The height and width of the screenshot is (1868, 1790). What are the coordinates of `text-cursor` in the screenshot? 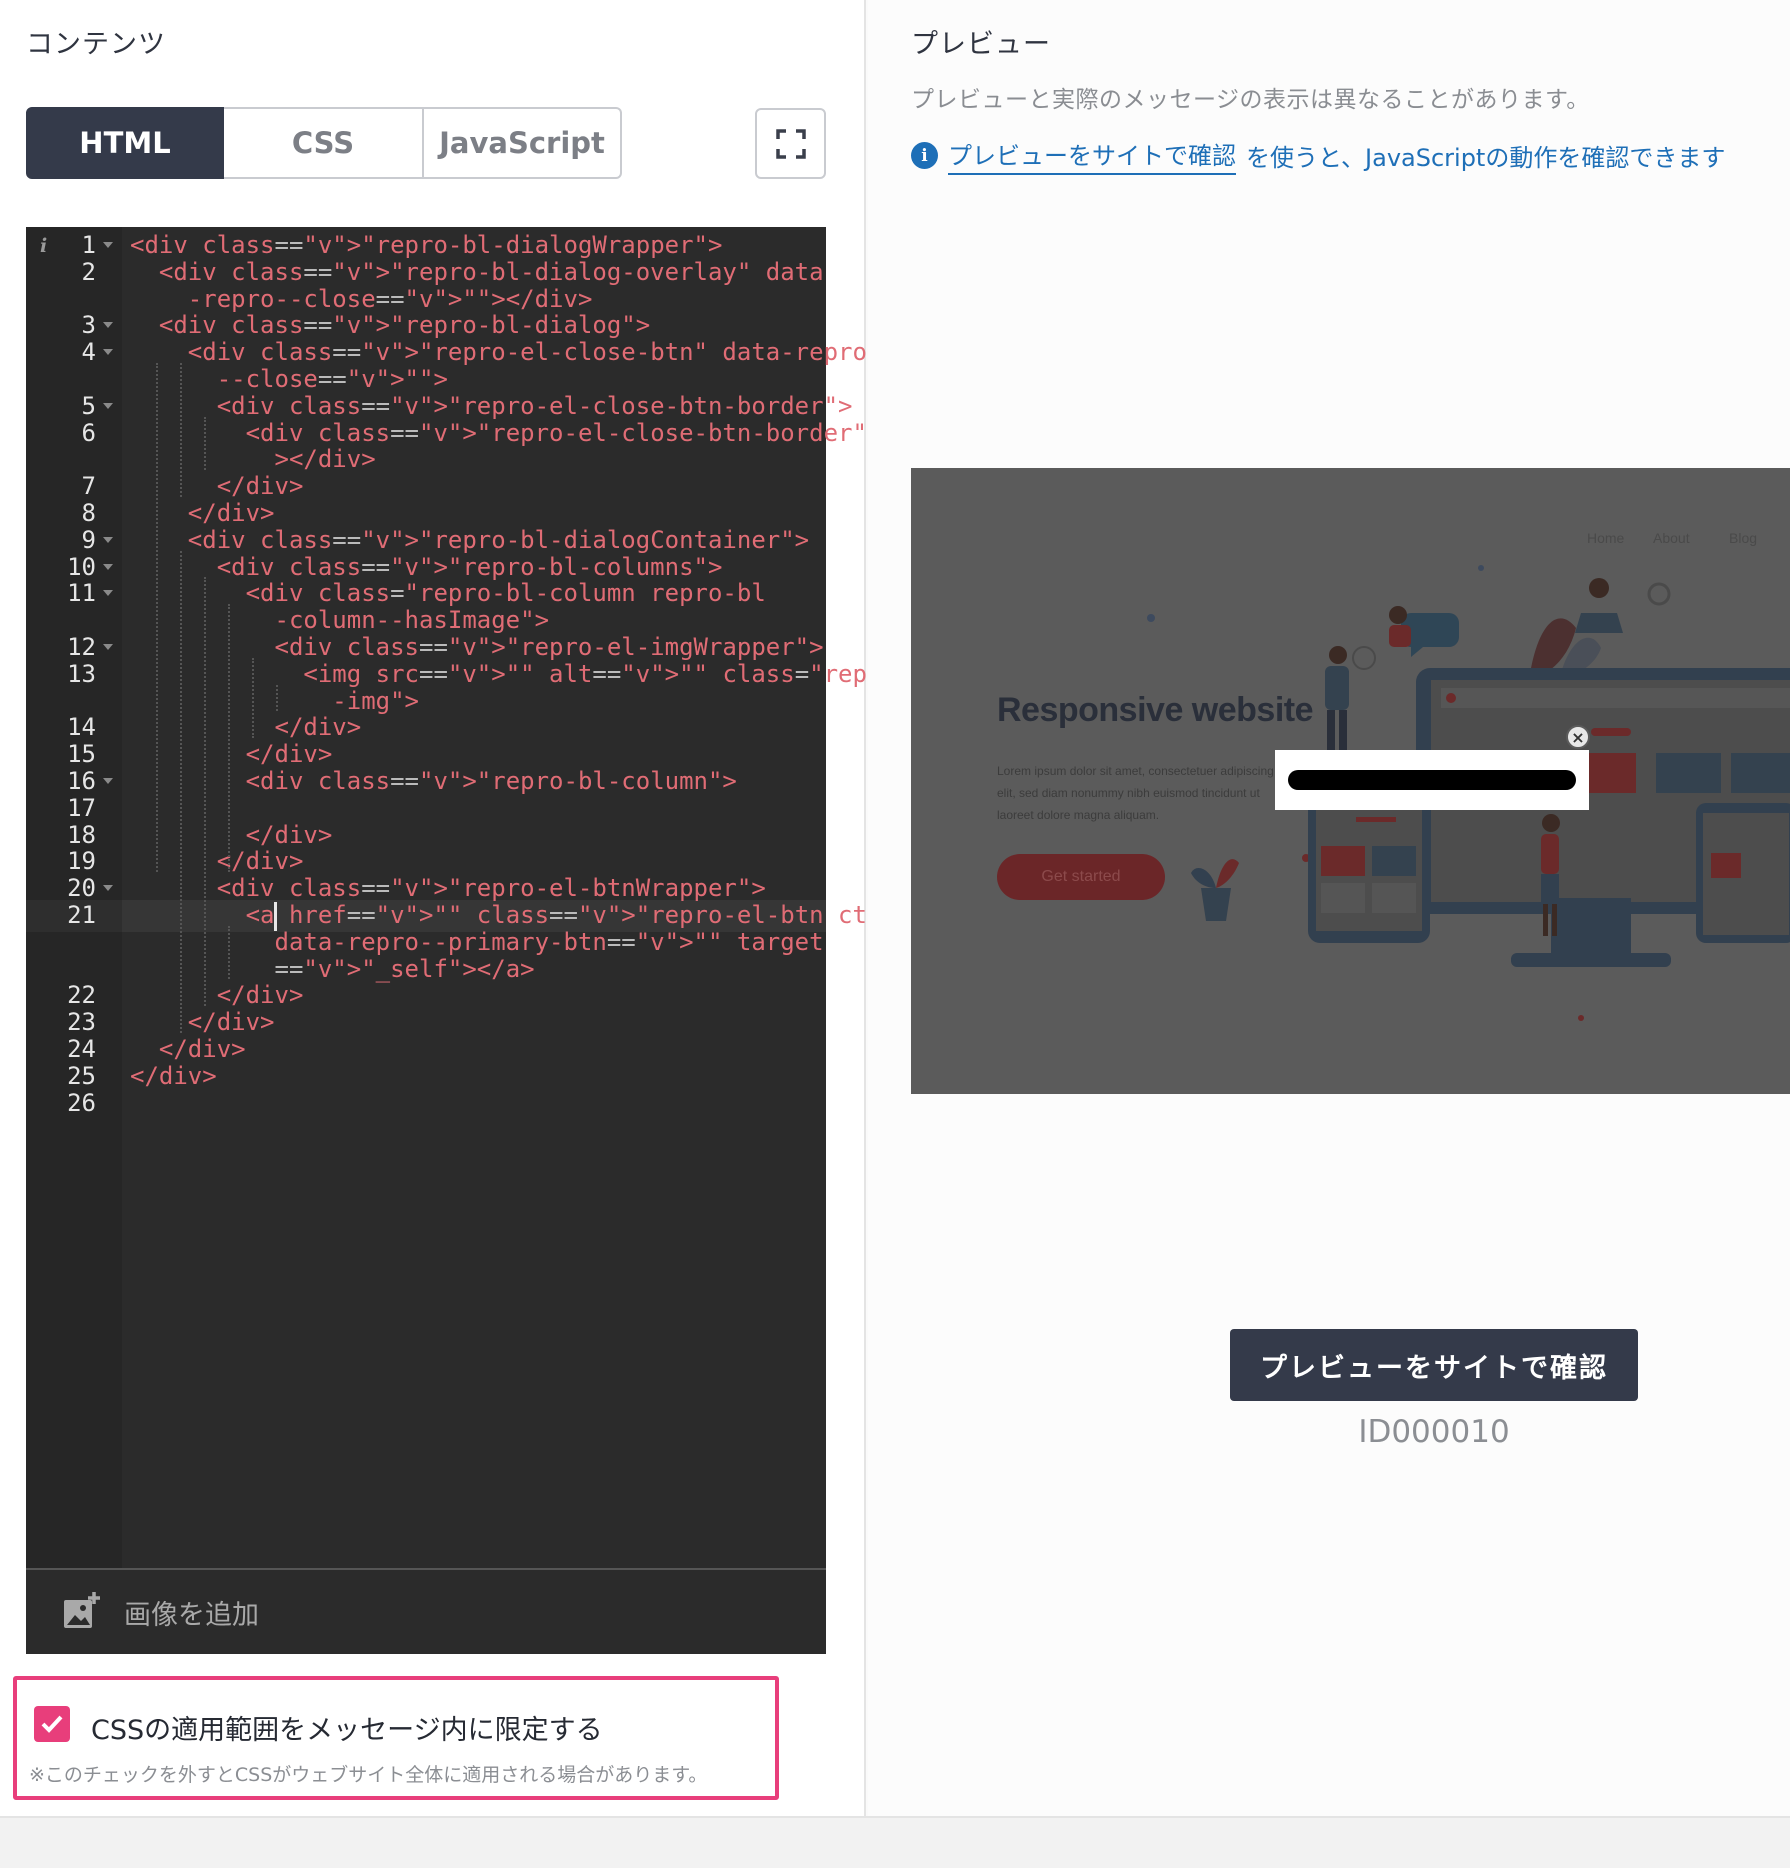 It's located at (275, 916).